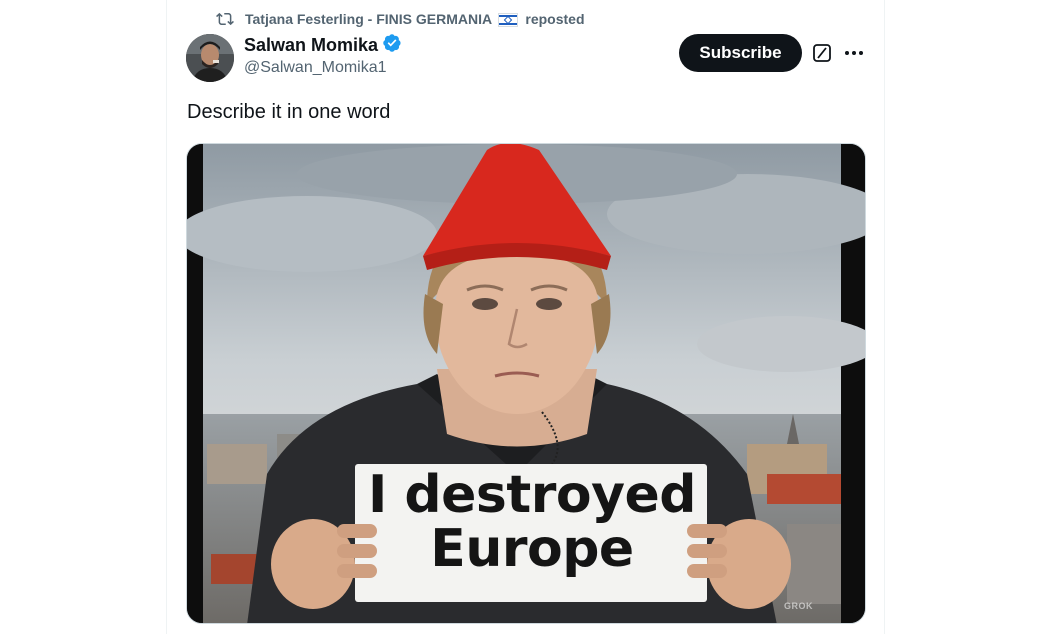 This screenshot has width=1050, height=634. What do you see at coordinates (311, 45) in the screenshot?
I see `author-name: Salwan Momika` at bounding box center [311, 45].